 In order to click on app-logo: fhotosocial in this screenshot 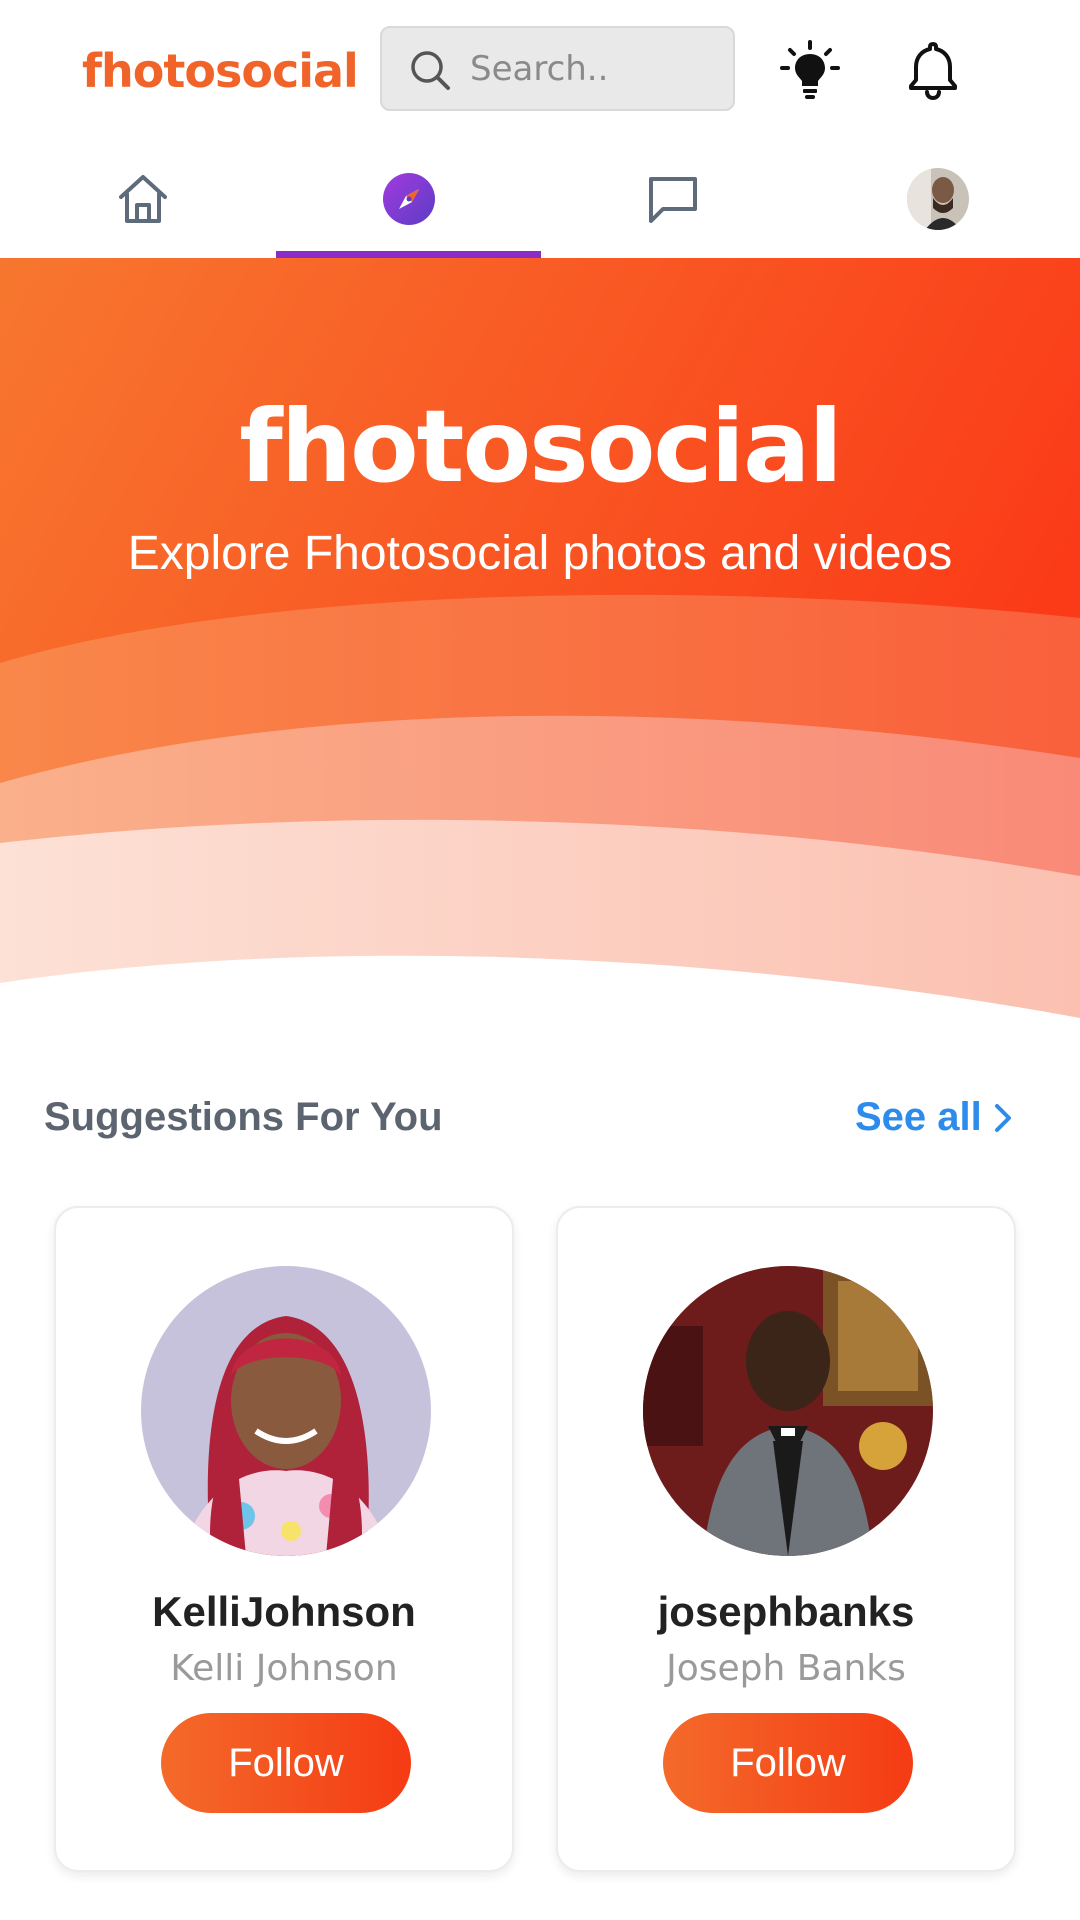, I will do `click(220, 71)`.